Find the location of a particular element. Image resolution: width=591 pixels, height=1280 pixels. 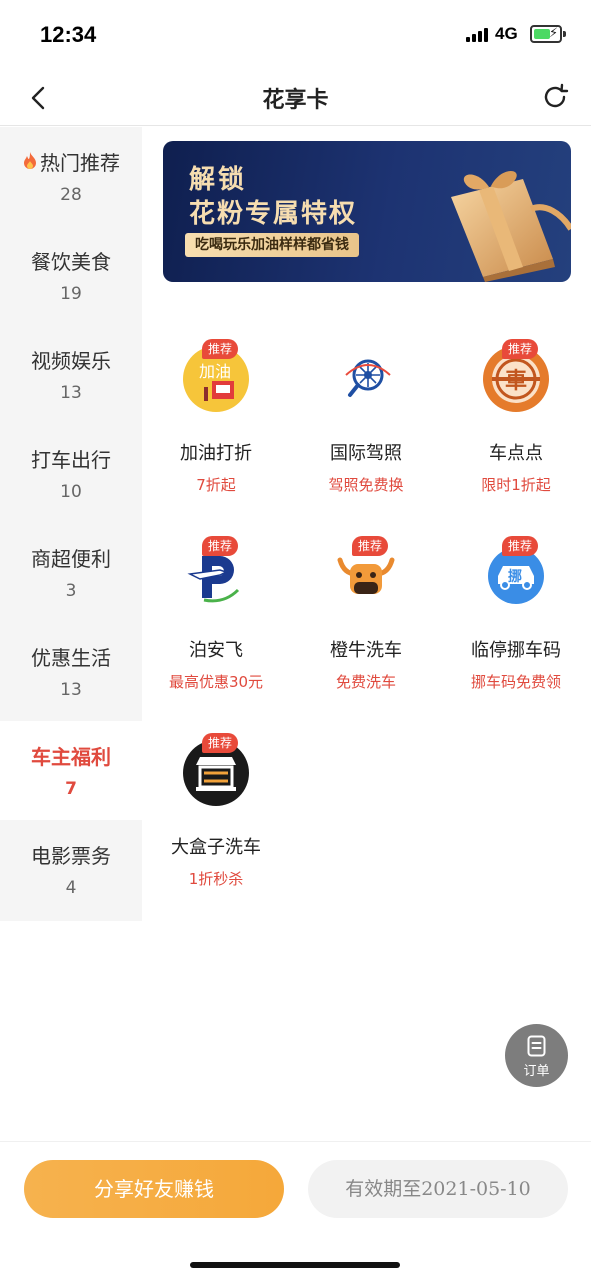

service-desc: 最高优惠30元 is located at coordinates (216, 682).